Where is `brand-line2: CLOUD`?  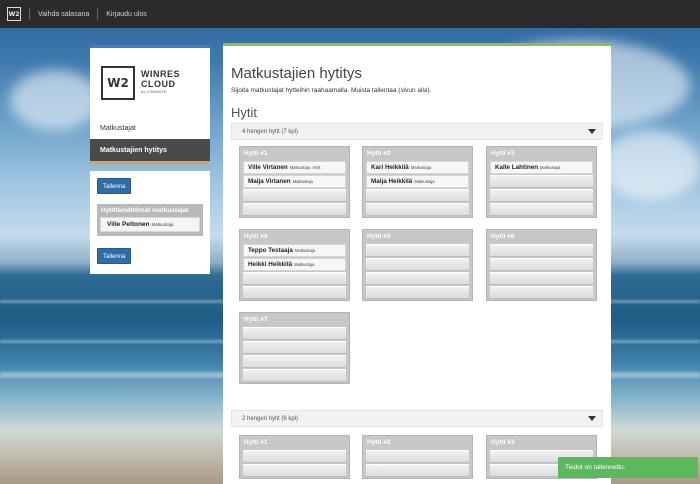 brand-line2: CLOUD is located at coordinates (158, 83).